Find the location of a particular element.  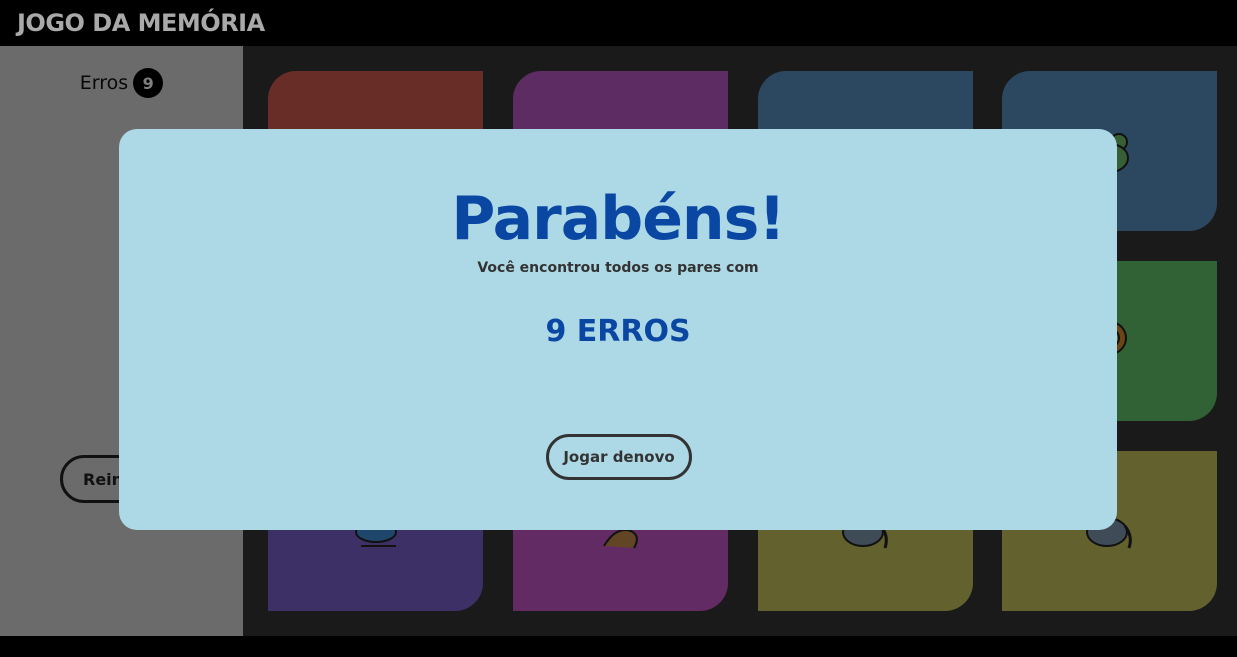

bottom-bar is located at coordinates (618, 646).